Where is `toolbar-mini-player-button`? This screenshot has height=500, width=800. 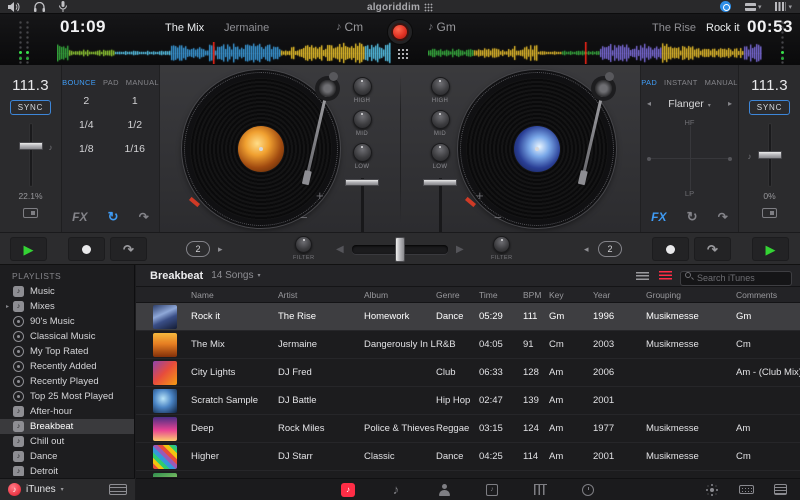 toolbar-mini-player-button is located at coordinates (746, 490).